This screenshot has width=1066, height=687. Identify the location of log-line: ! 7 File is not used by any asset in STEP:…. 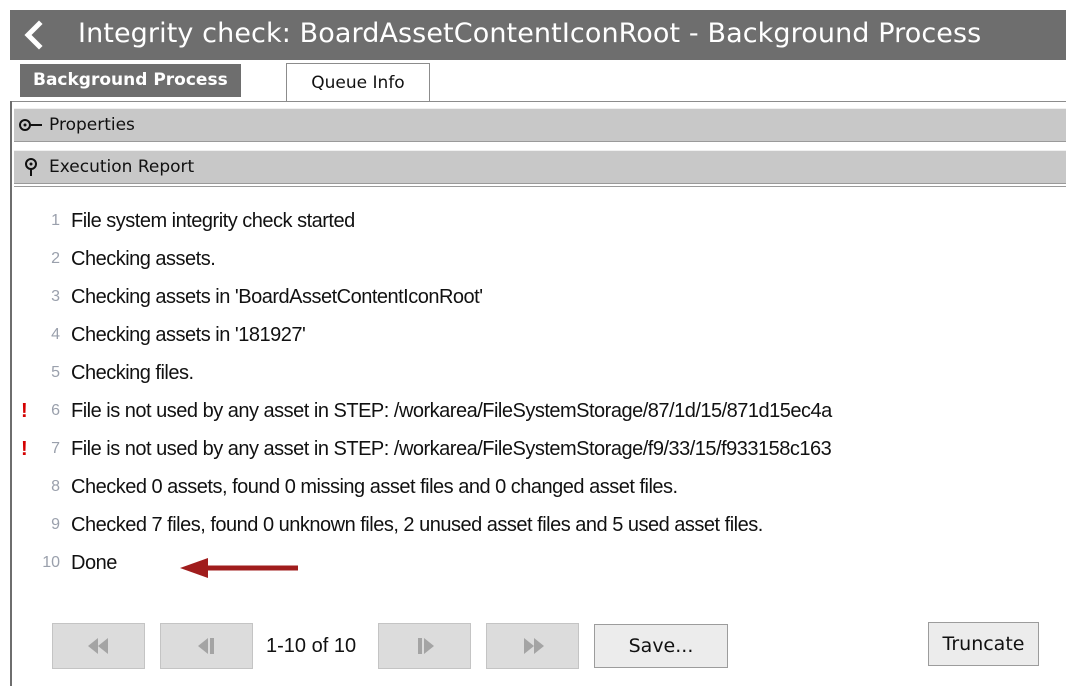
(526, 449).